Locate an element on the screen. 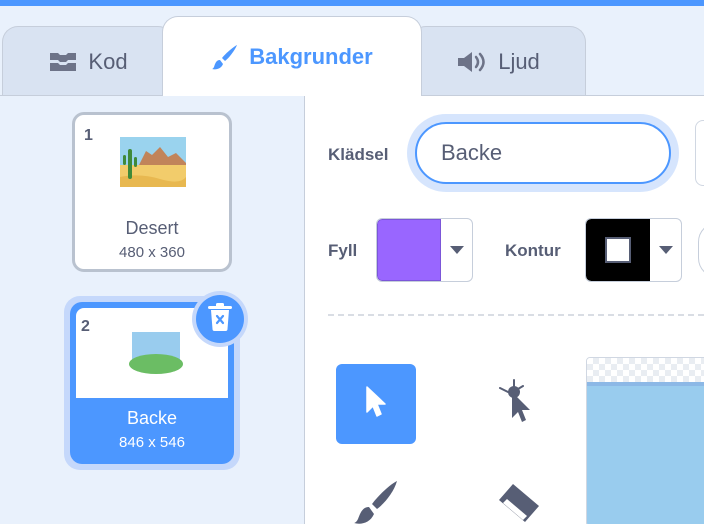  tab-backdrops: Bakgrunder is located at coordinates (292, 56).